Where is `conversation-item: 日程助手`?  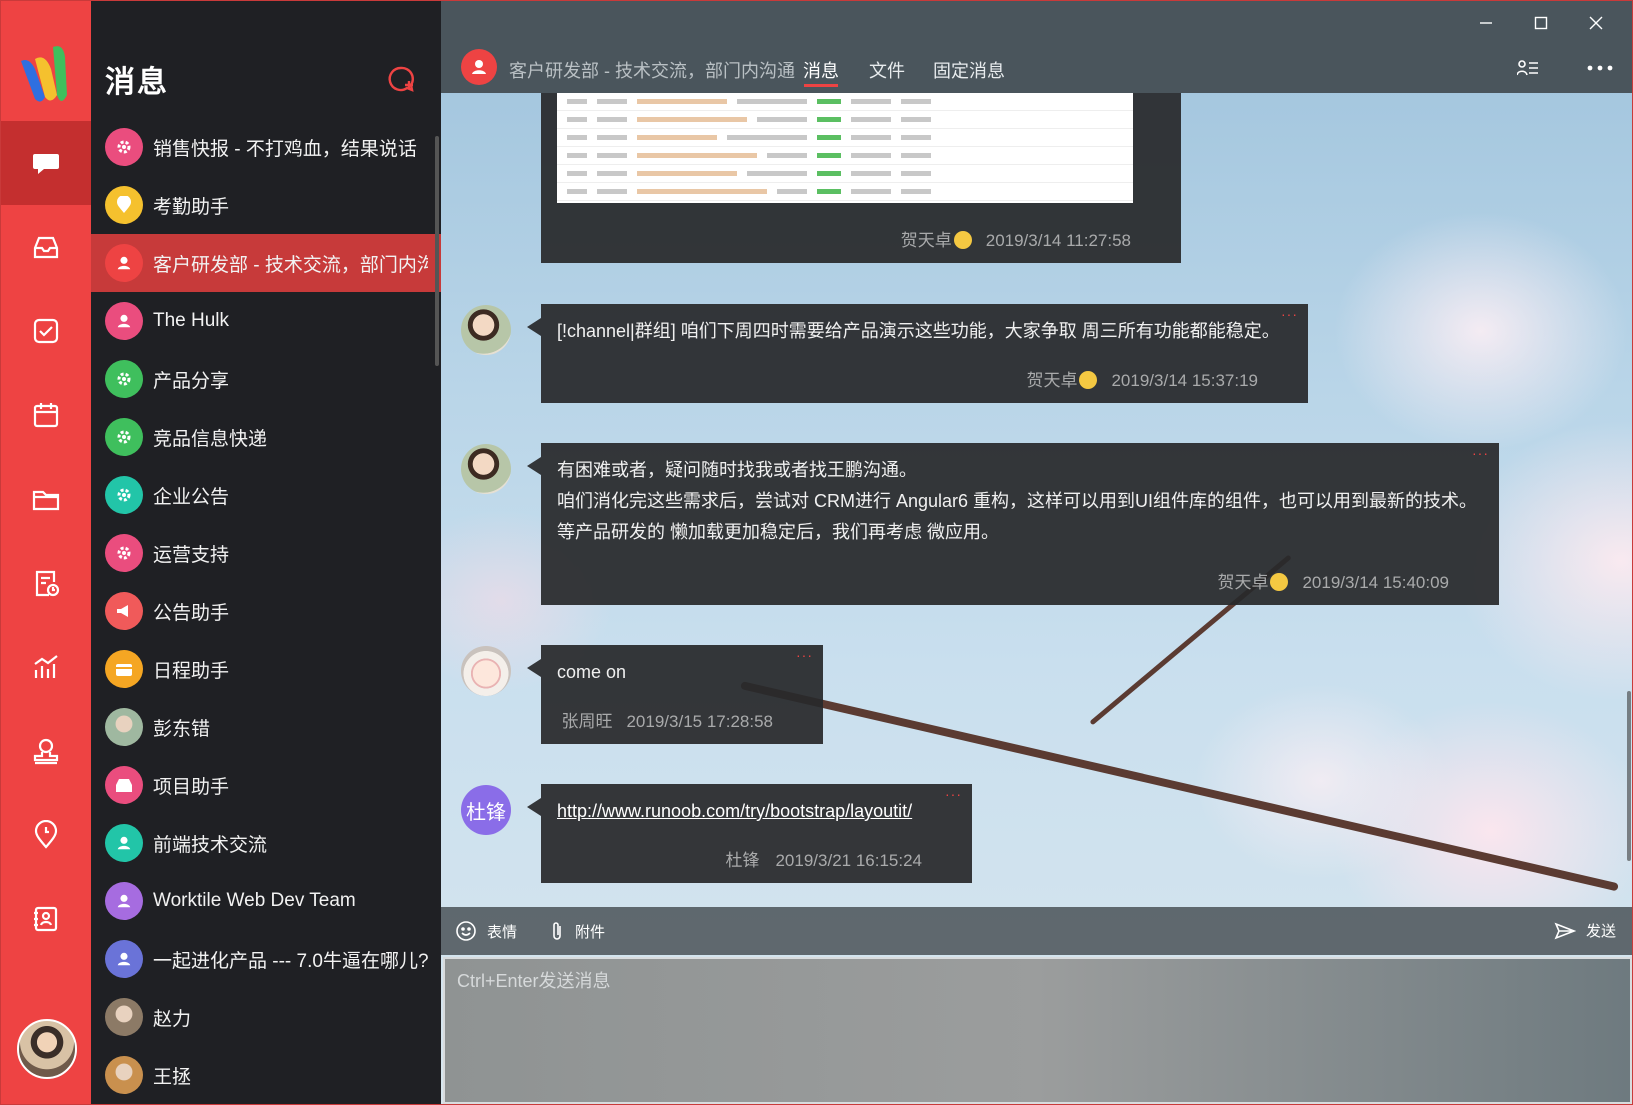
conversation-item: 日程助手 is located at coordinates (266, 669).